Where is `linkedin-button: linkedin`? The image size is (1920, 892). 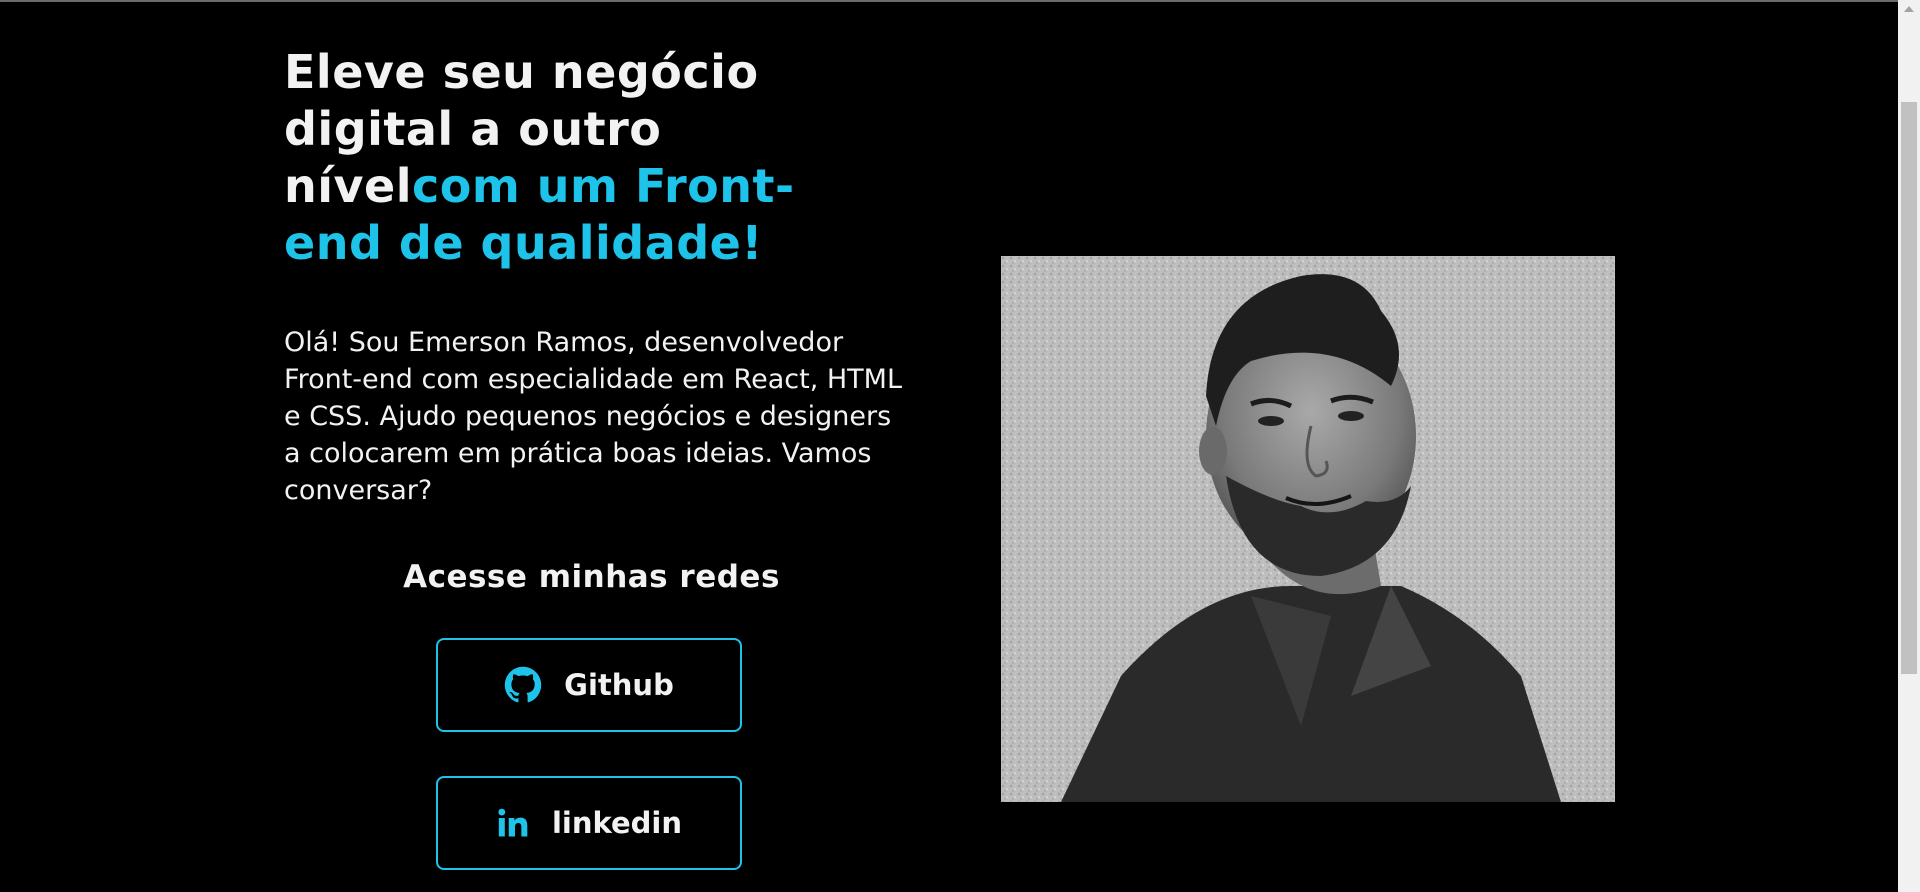 linkedin-button: linkedin is located at coordinates (589, 823).